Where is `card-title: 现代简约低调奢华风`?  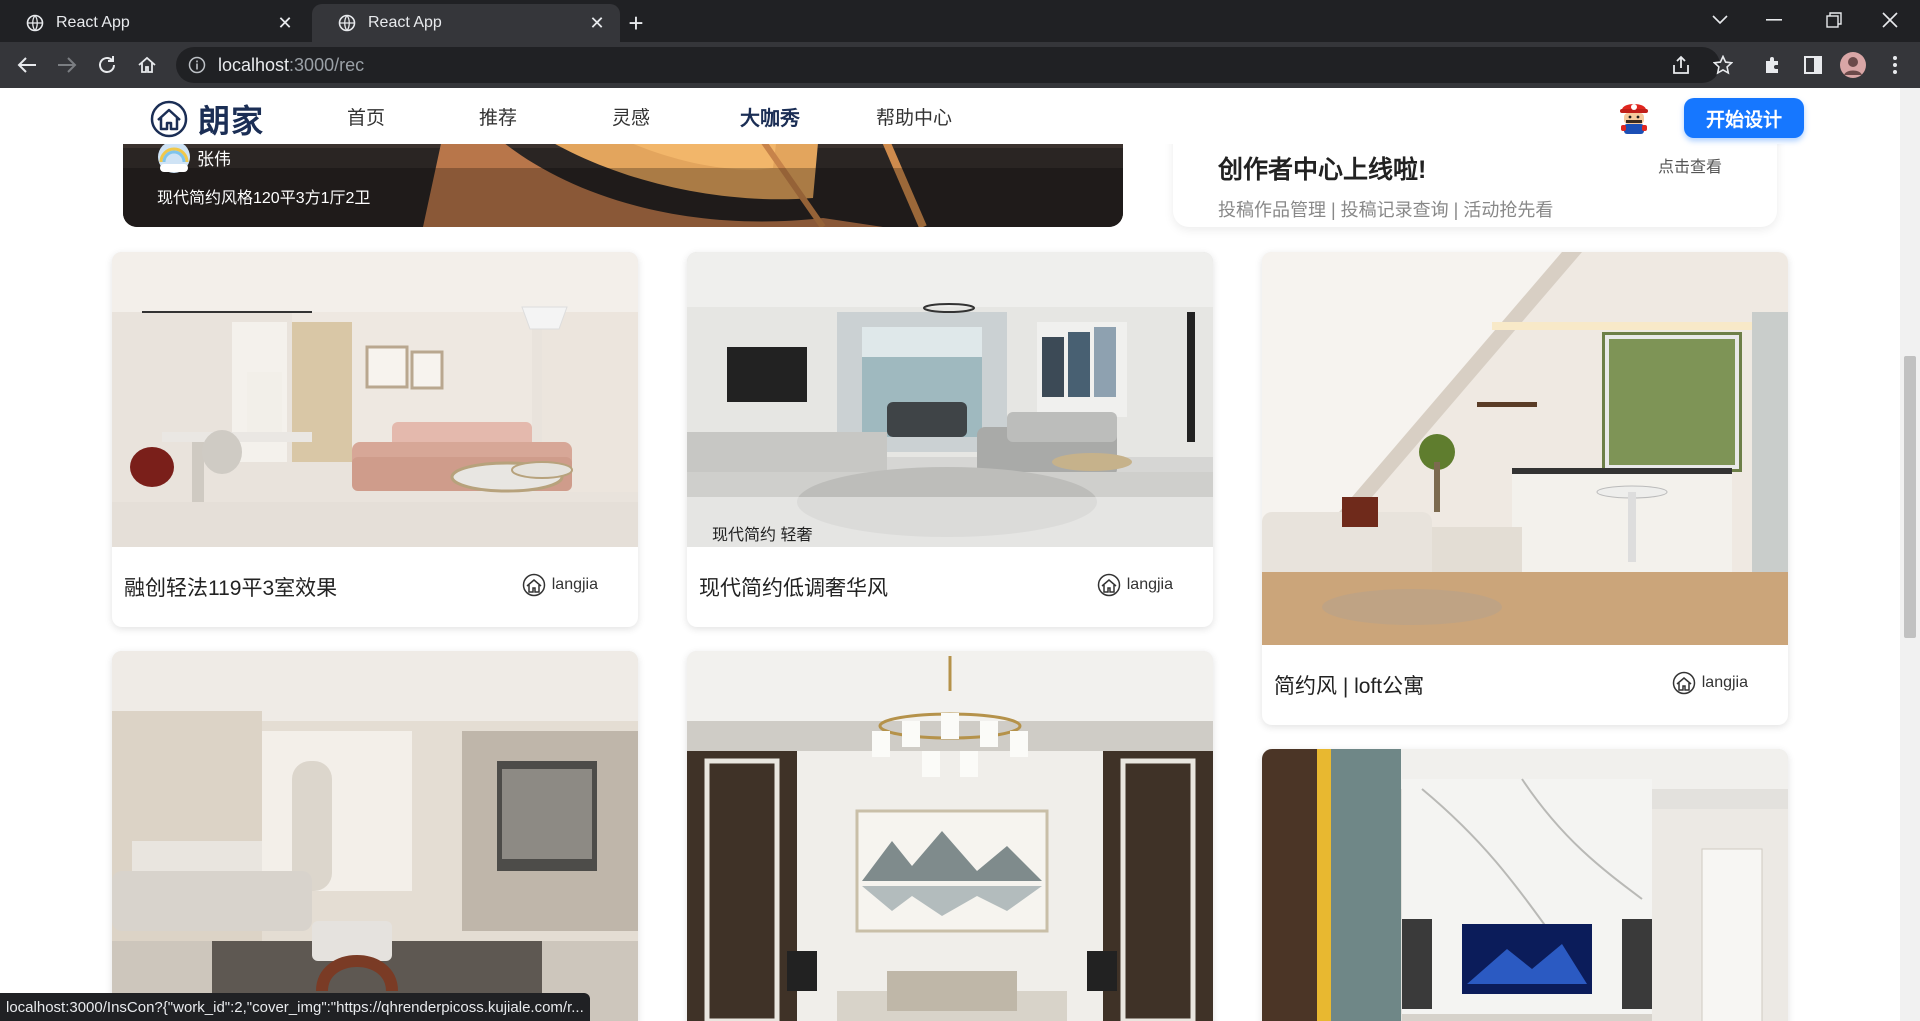
card-title: 现代简约低调奢华风 is located at coordinates (793, 587).